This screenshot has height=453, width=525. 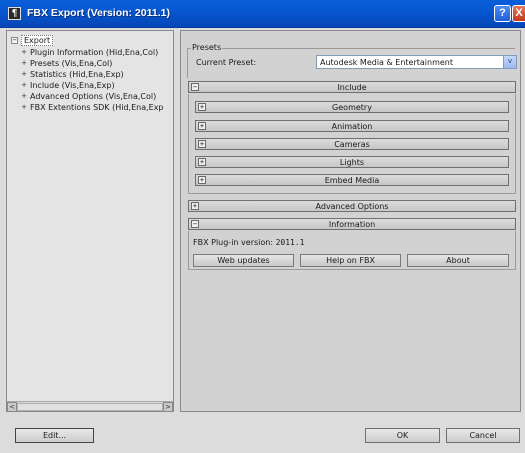 I want to click on lights-title: Lights, so click(x=352, y=162).